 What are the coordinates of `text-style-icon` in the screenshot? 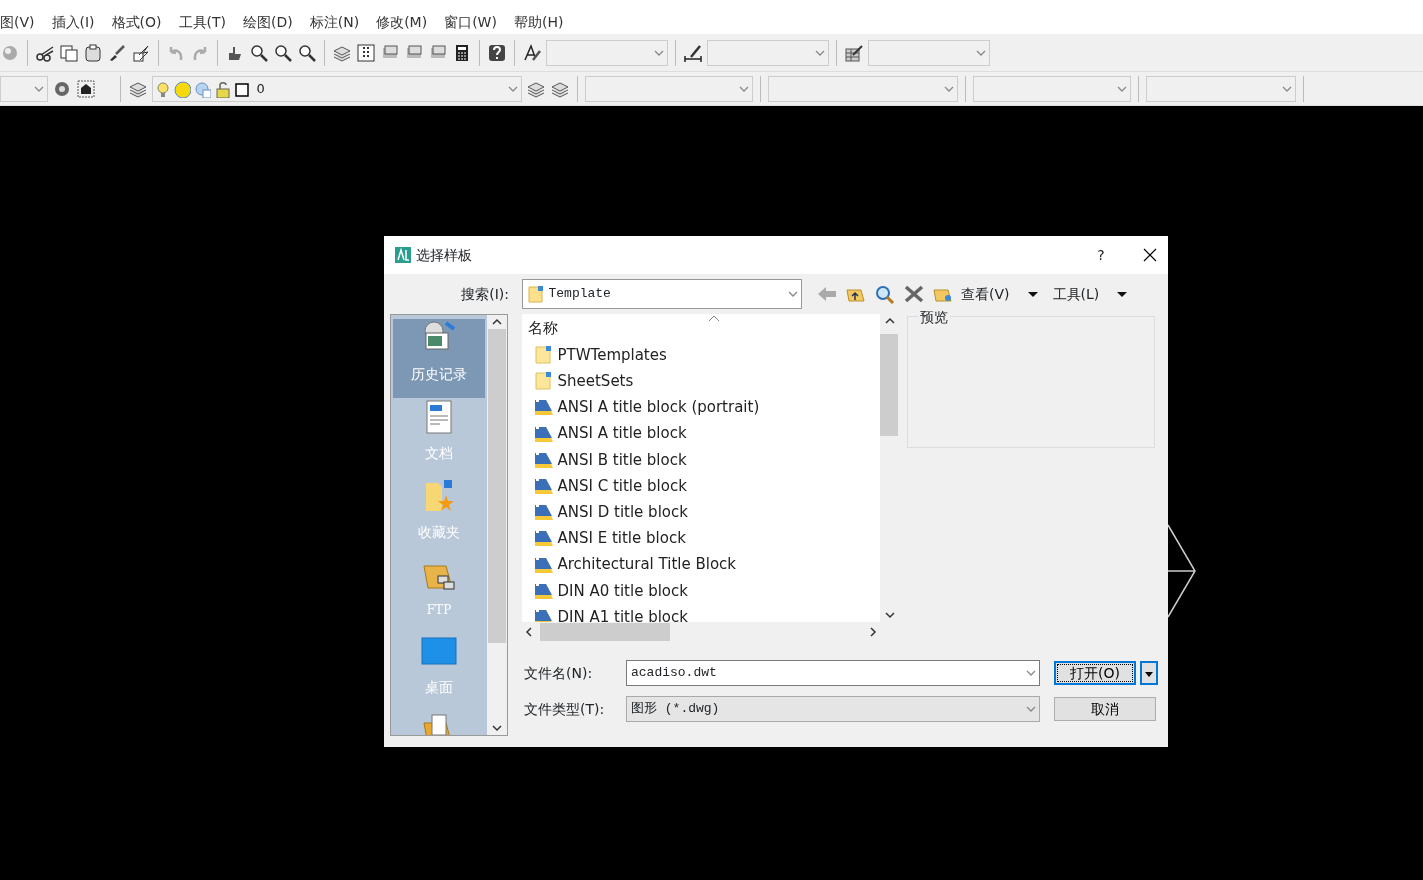 It's located at (532, 52).